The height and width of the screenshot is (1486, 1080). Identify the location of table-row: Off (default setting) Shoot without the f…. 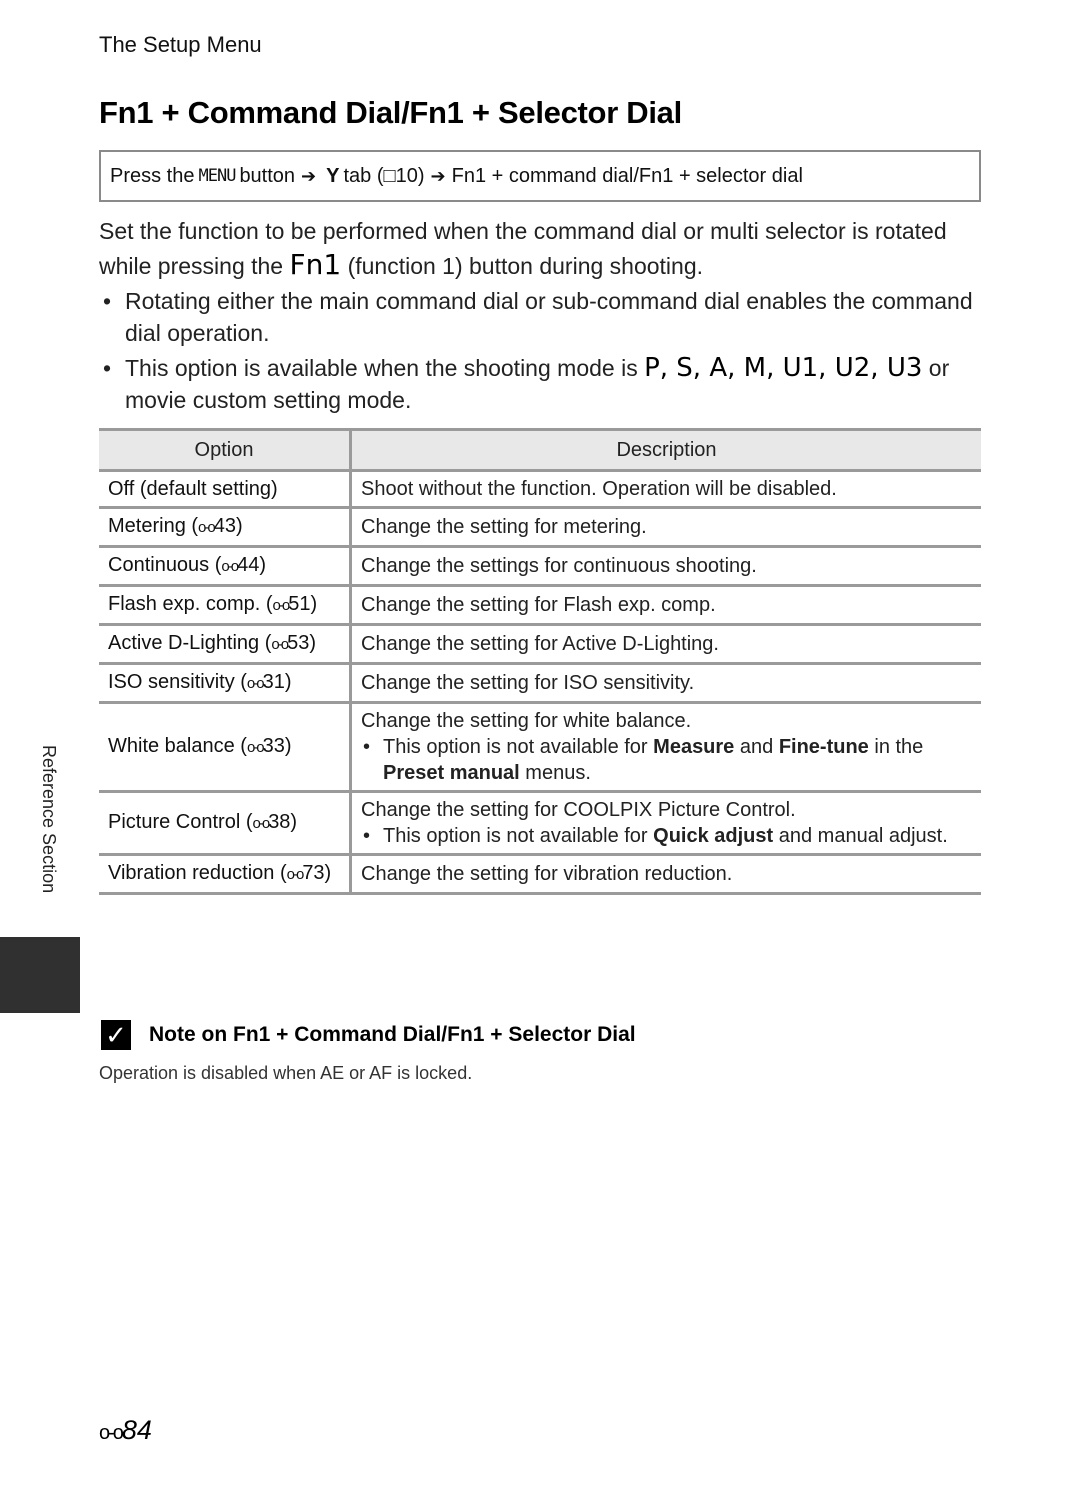
(540, 489).